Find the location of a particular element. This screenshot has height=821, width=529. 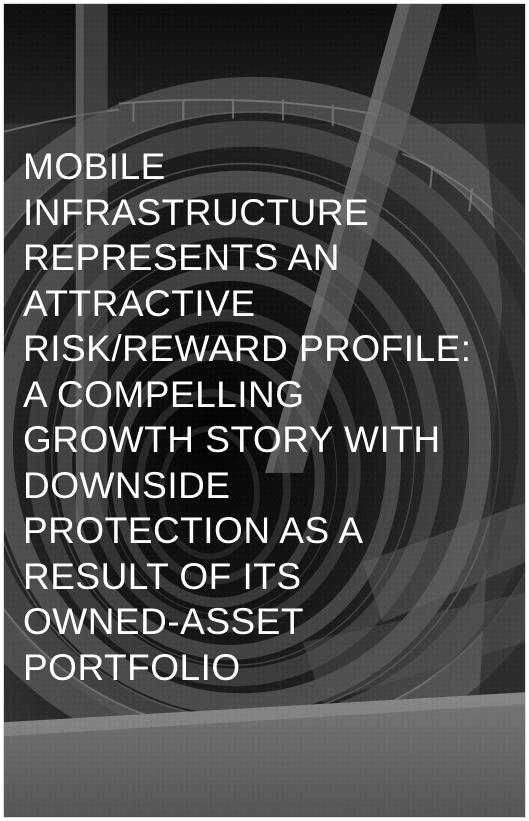

headline-line: MOBILE is located at coordinates (94, 166).